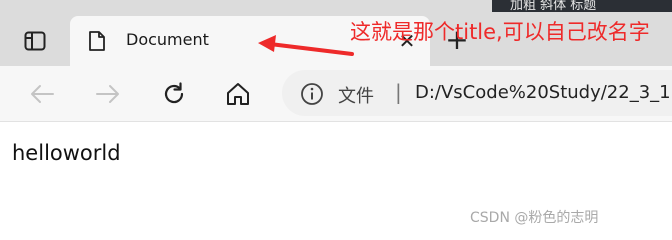 This screenshot has height=240, width=672. Describe the element at coordinates (97, 41) in the screenshot. I see `document-icon` at that location.